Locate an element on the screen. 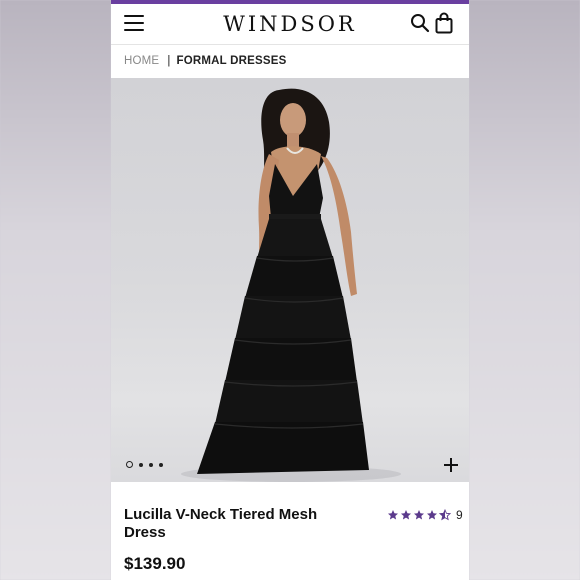  breadcrumb-home-link: HOME is located at coordinates (141, 61).